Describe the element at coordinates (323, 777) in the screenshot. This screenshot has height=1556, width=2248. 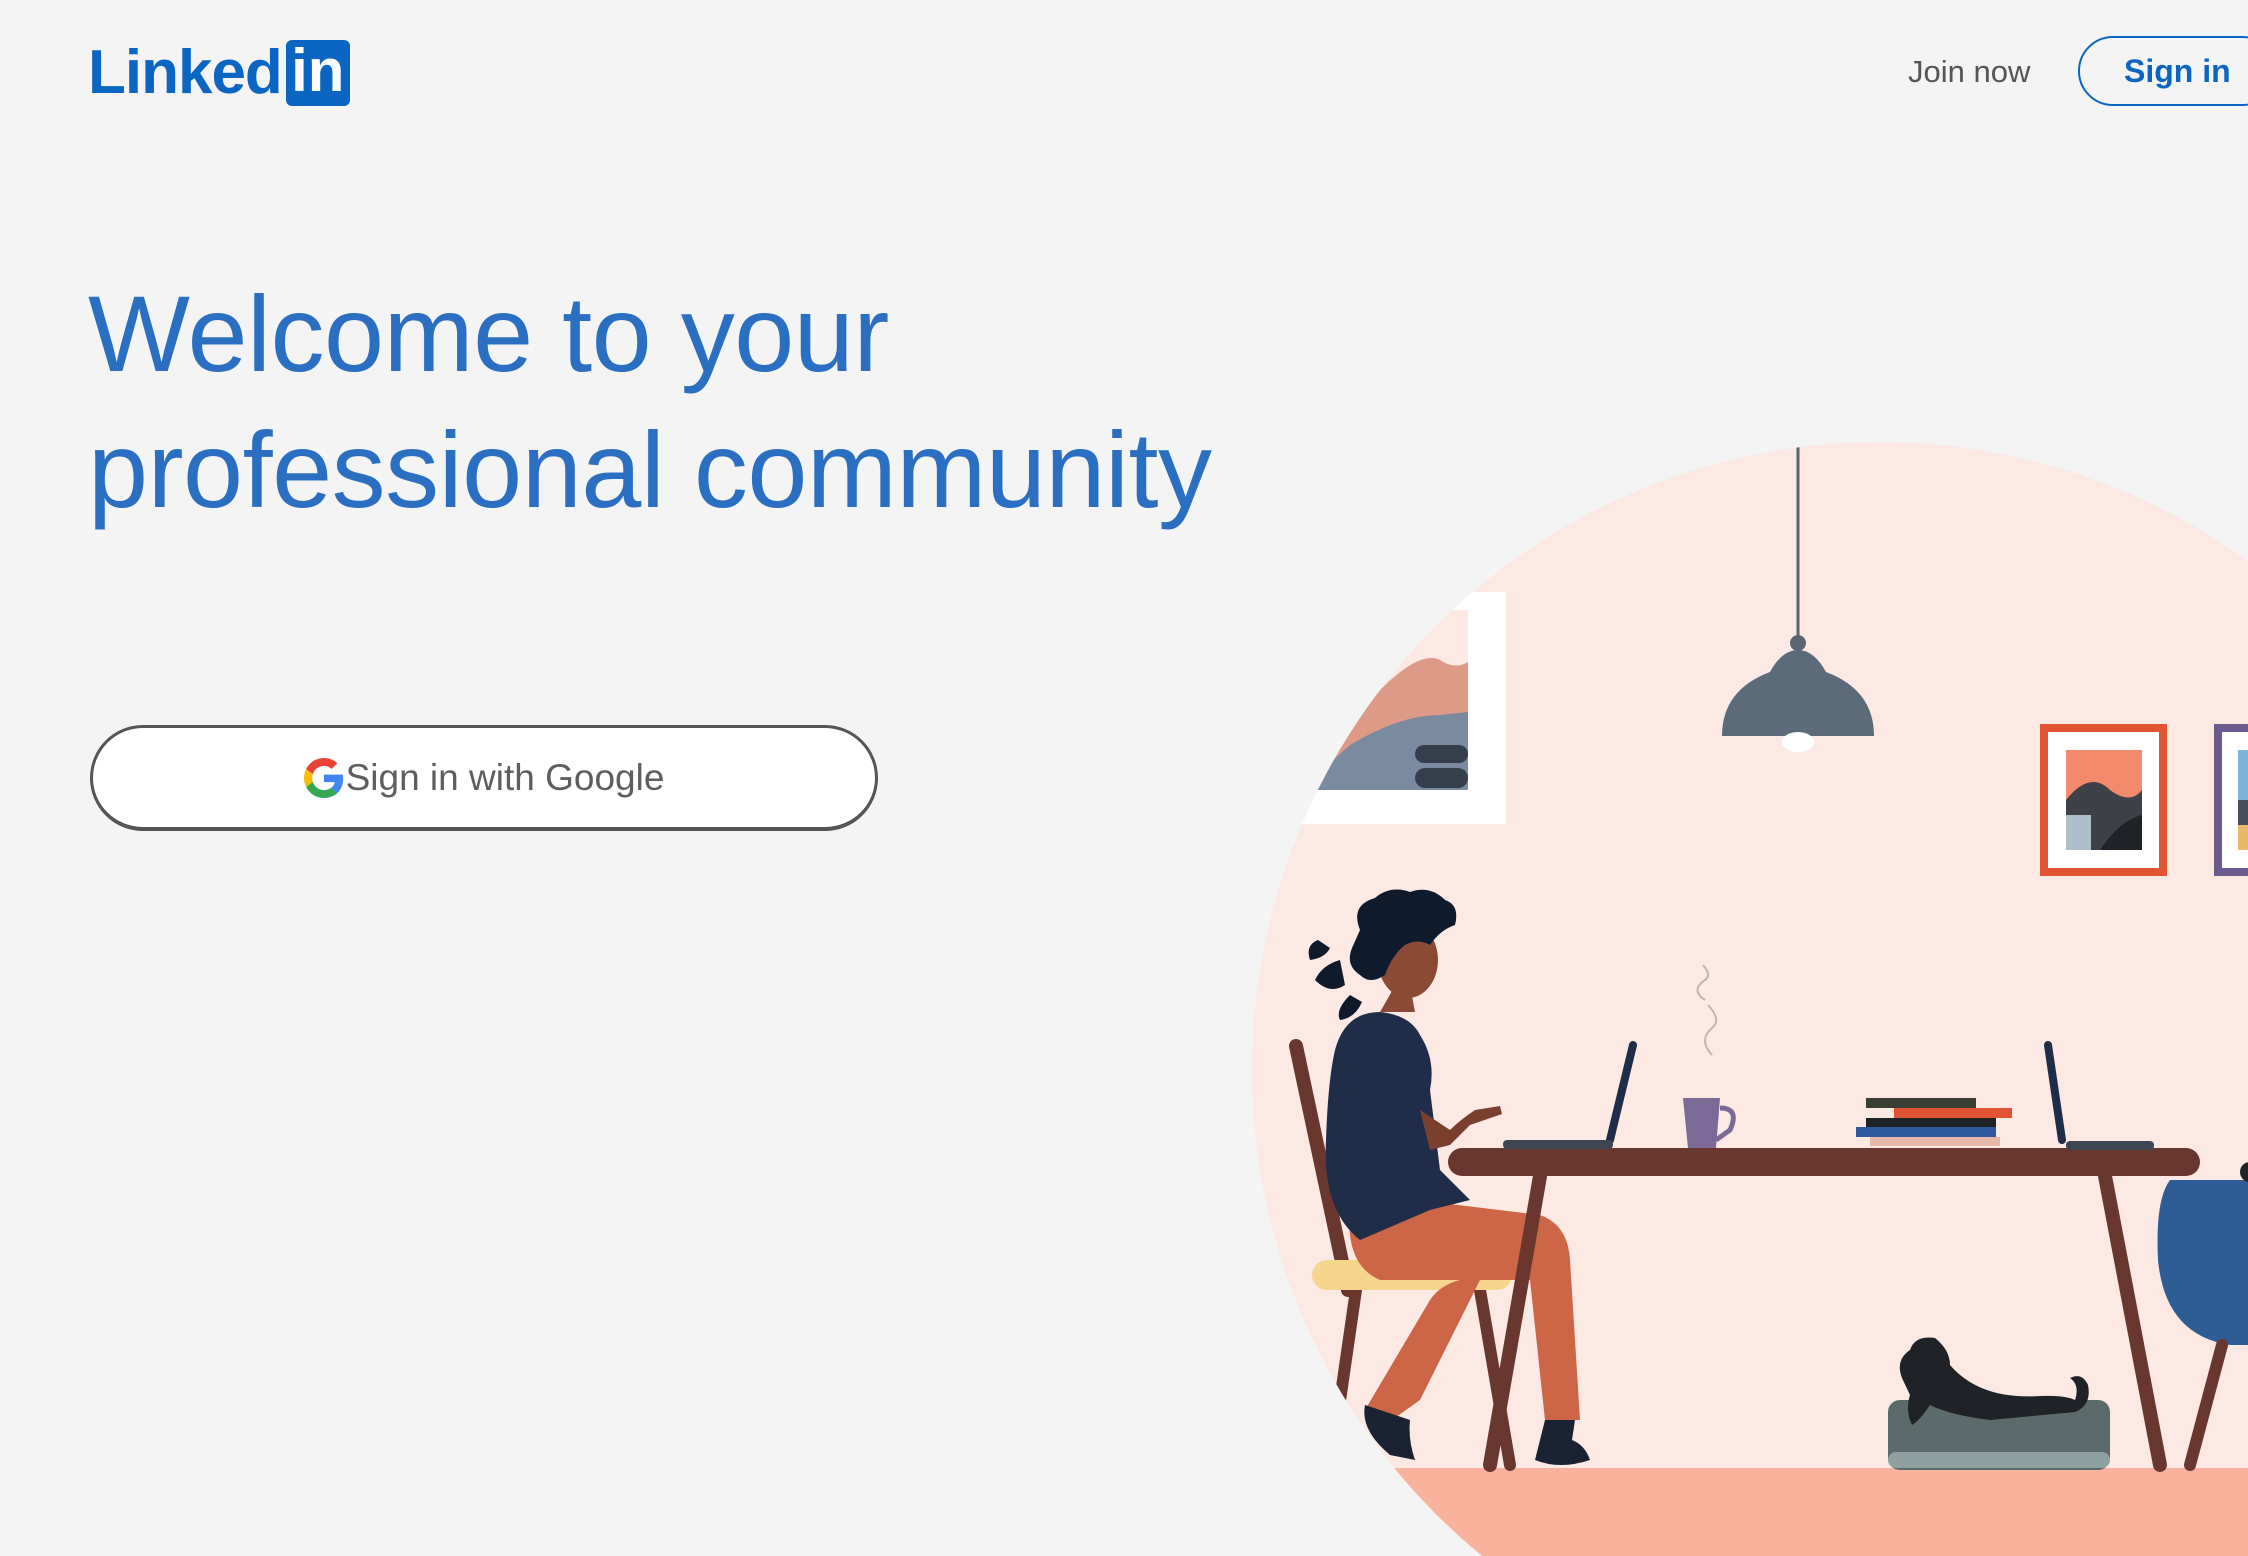
I see `google-g-icon` at that location.